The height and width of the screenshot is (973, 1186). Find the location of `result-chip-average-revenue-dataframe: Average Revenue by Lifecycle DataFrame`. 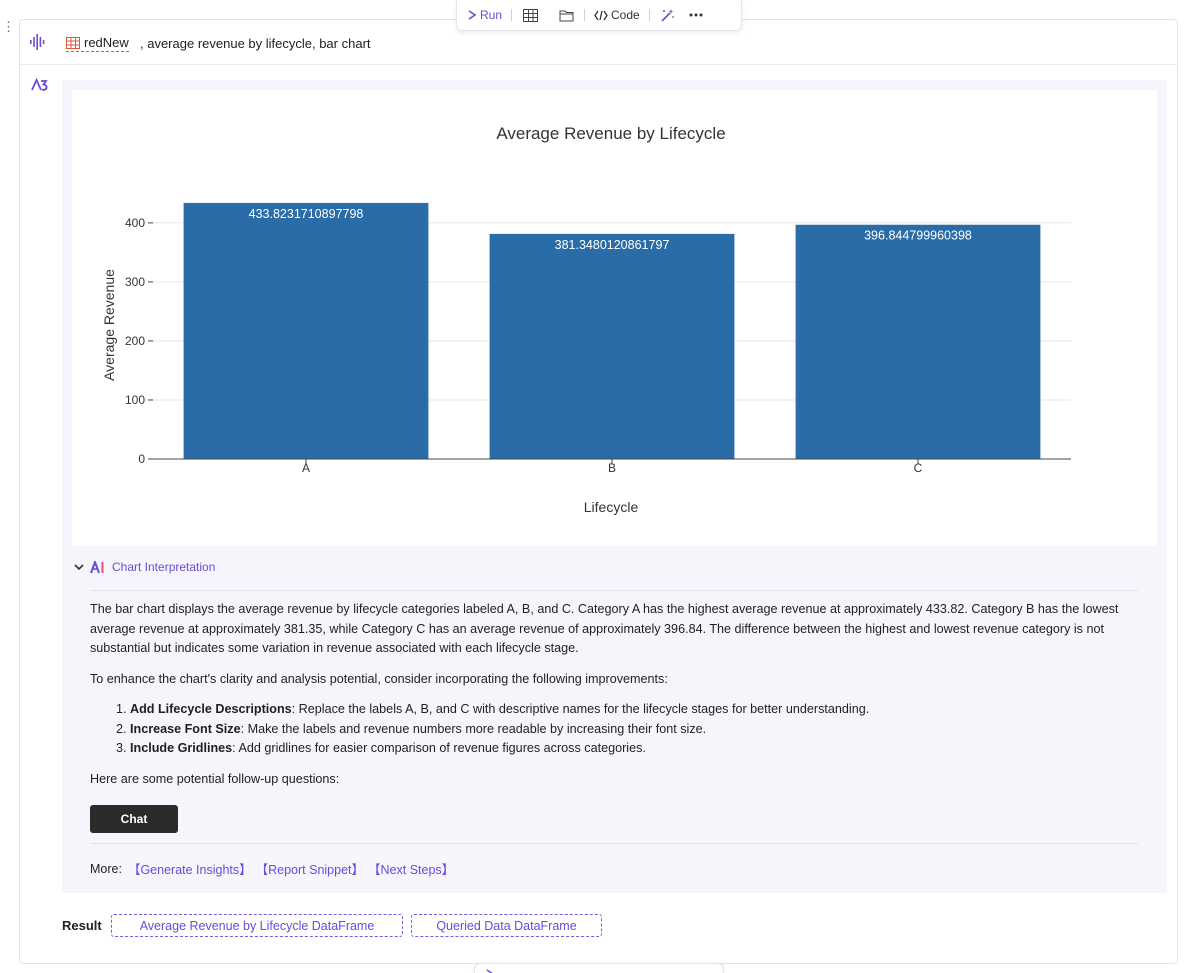

result-chip-average-revenue-dataframe: Average Revenue by Lifecycle DataFrame is located at coordinates (257, 925).